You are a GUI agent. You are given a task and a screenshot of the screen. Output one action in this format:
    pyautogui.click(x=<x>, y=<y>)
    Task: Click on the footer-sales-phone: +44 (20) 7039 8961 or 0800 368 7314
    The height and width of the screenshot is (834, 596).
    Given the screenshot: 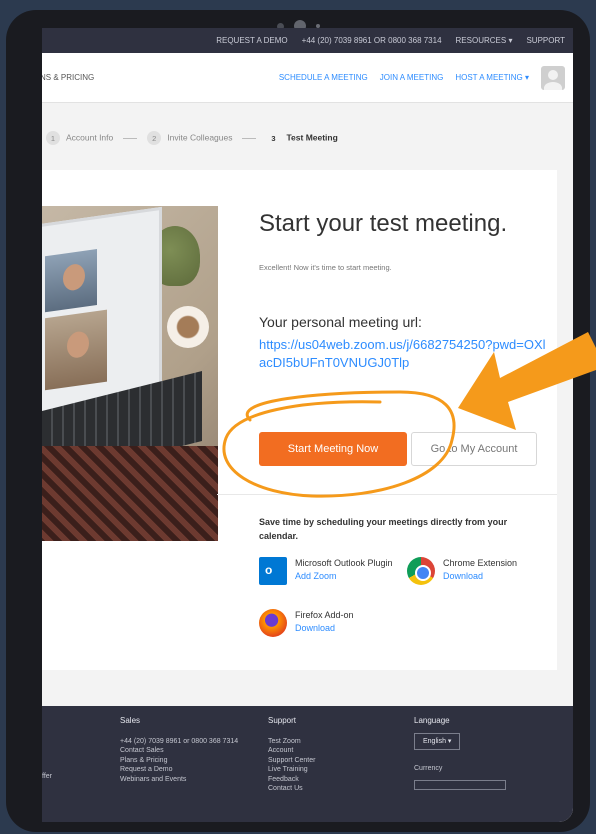 What is the action you would take?
    pyautogui.click(x=179, y=741)
    